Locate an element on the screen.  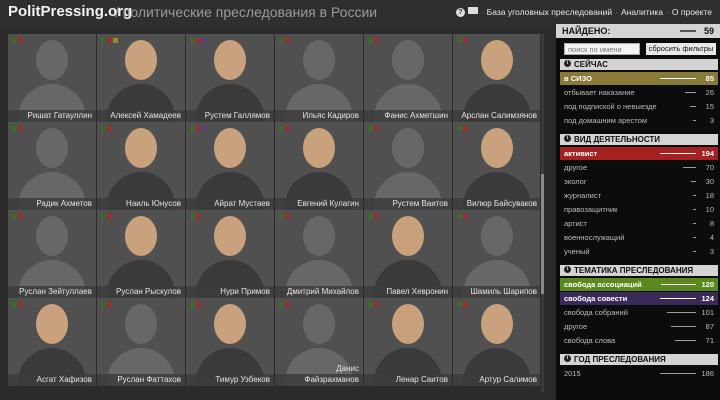
nav-link-about: О проекте is located at coordinates (692, 12).